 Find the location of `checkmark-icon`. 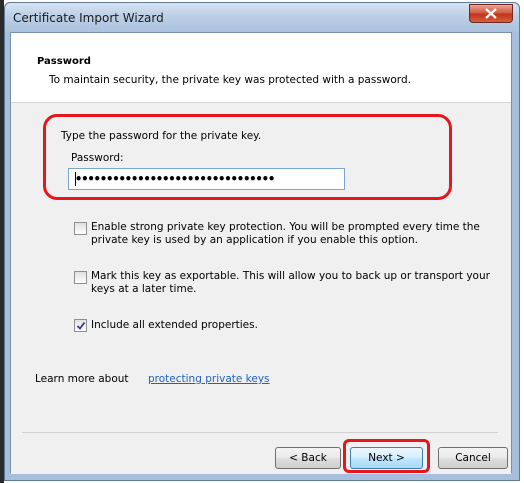

checkmark-icon is located at coordinates (81, 325).